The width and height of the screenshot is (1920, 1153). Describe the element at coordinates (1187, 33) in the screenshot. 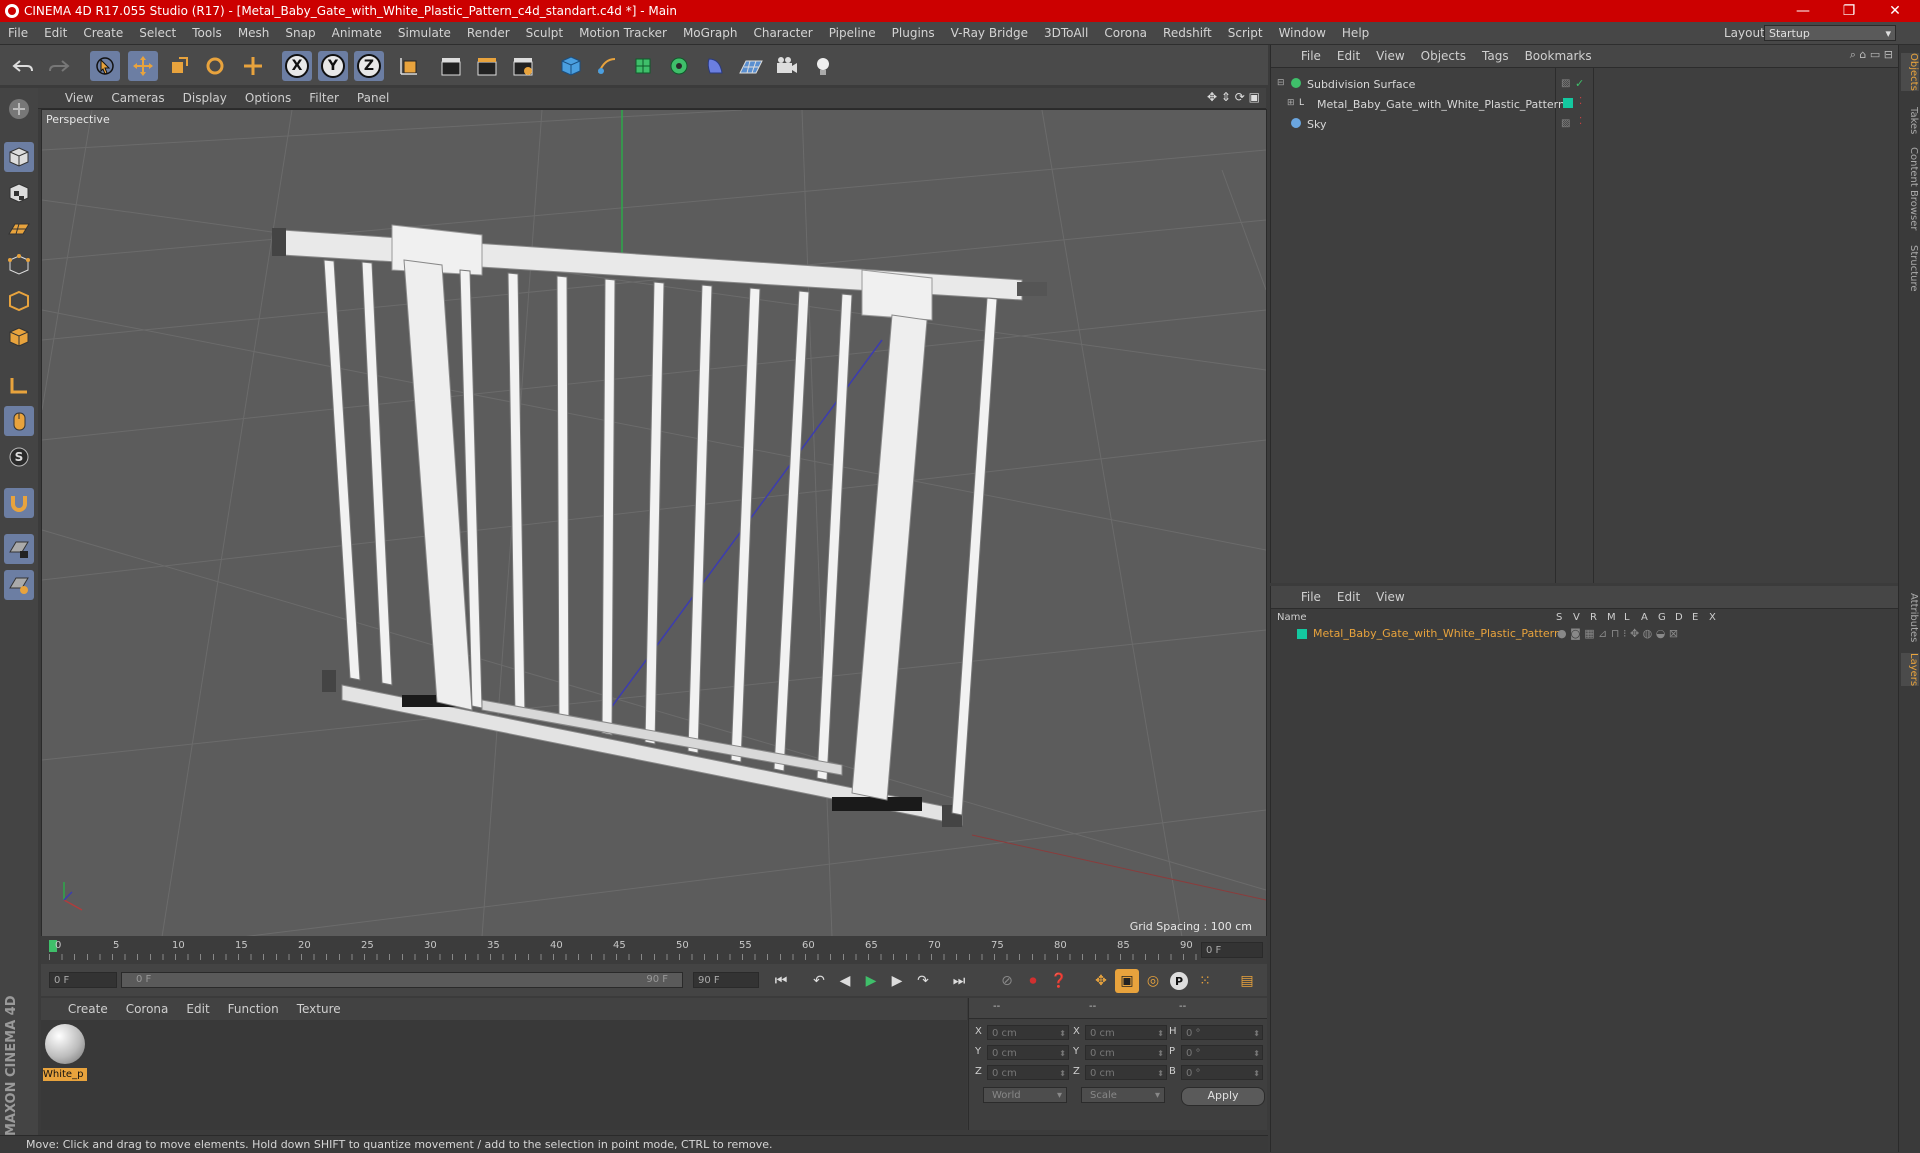

I see `menu-redshift: Redshift` at that location.